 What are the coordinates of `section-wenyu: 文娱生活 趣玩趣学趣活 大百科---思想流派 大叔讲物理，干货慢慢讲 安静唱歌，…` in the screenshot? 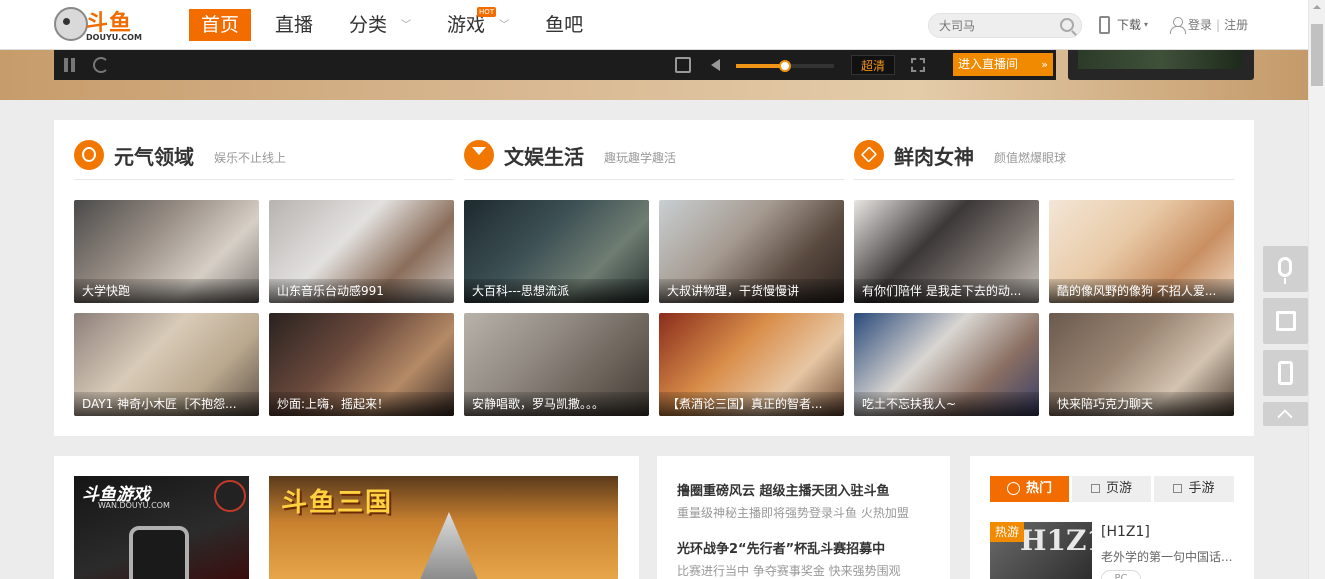 It's located at (654, 278).